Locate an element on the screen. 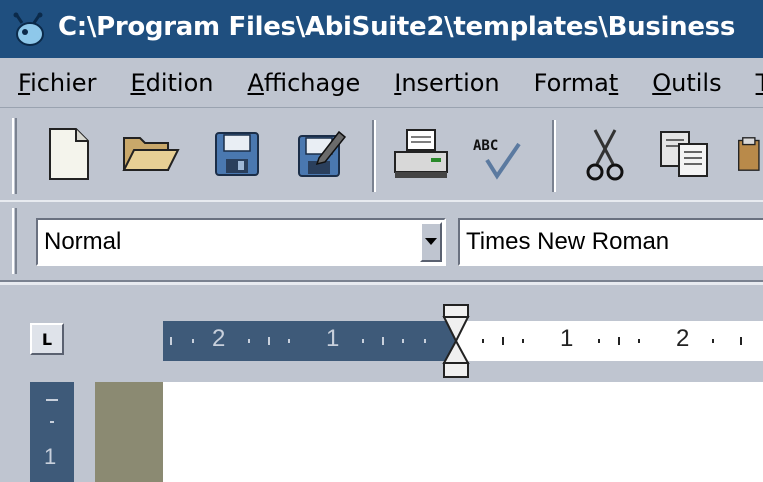  save-as-button is located at coordinates (321, 154).